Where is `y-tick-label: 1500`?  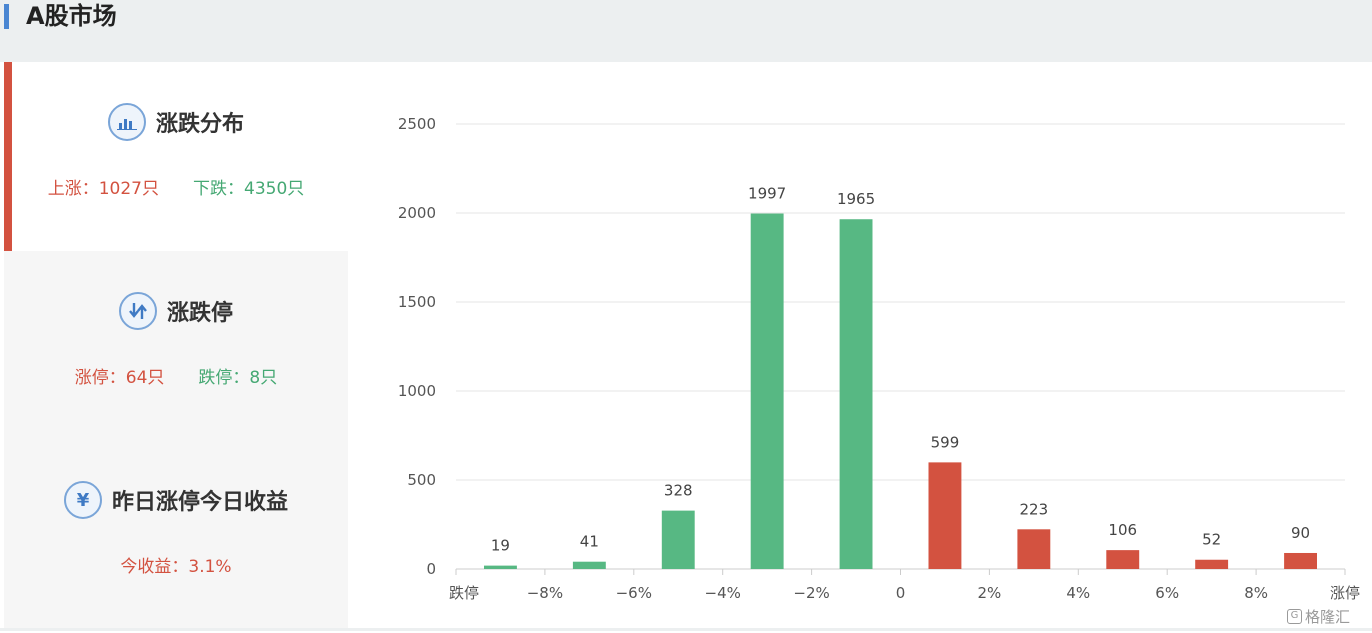 y-tick-label: 1500 is located at coordinates (417, 302).